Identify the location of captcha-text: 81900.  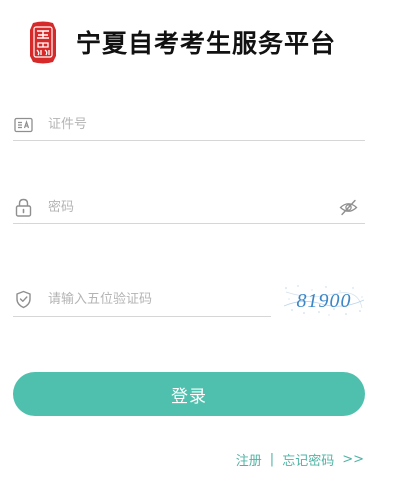
(324, 301).